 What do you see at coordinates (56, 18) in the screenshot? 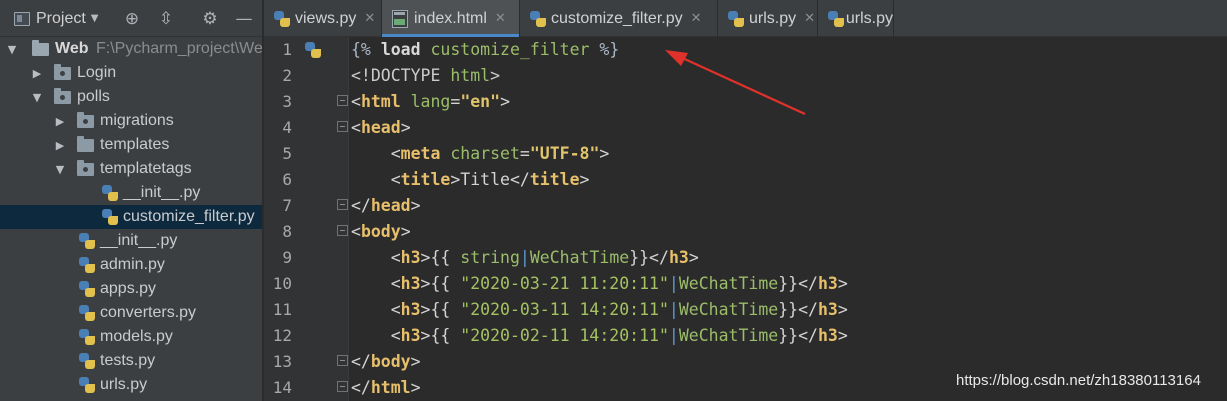
I see `project-view-selector: Project ▼` at bounding box center [56, 18].